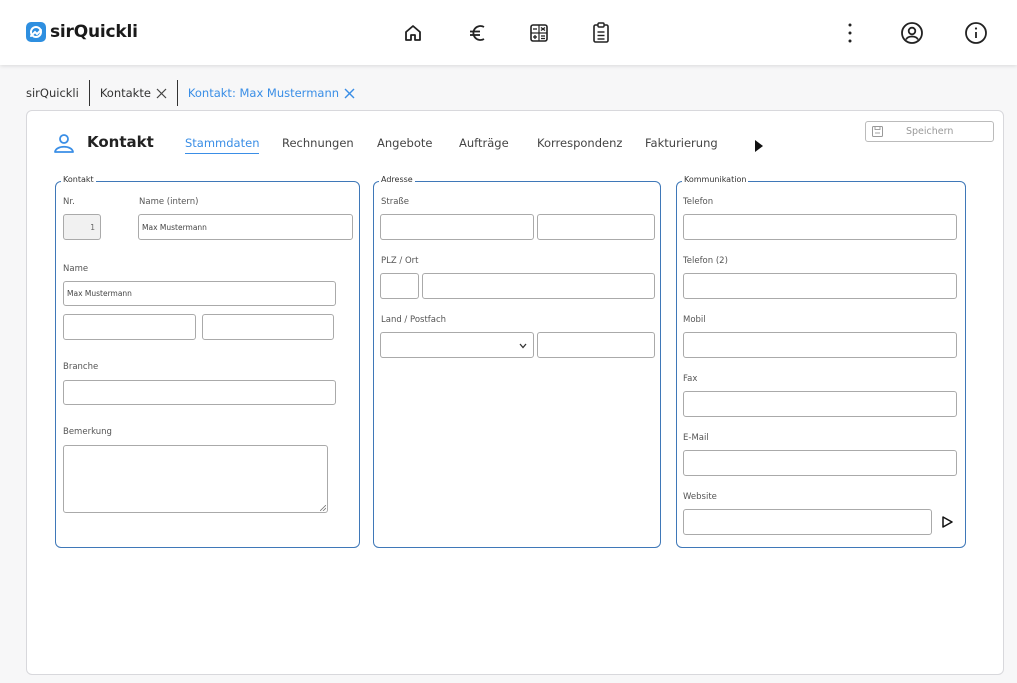  What do you see at coordinates (579, 143) in the screenshot?
I see `tab-korrespondenz: Korrespondenz` at bounding box center [579, 143].